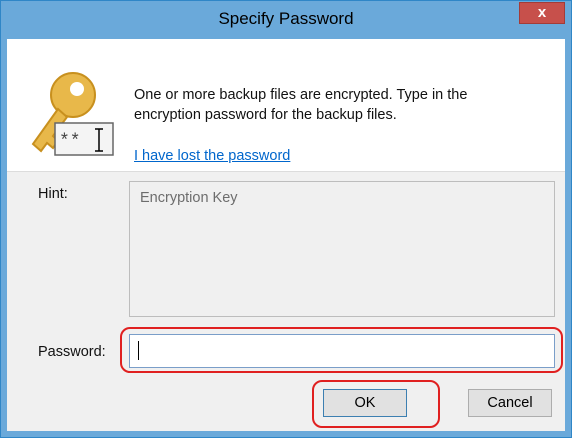 Image resolution: width=574 pixels, height=444 pixels. I want to click on close-button: x, so click(542, 13).